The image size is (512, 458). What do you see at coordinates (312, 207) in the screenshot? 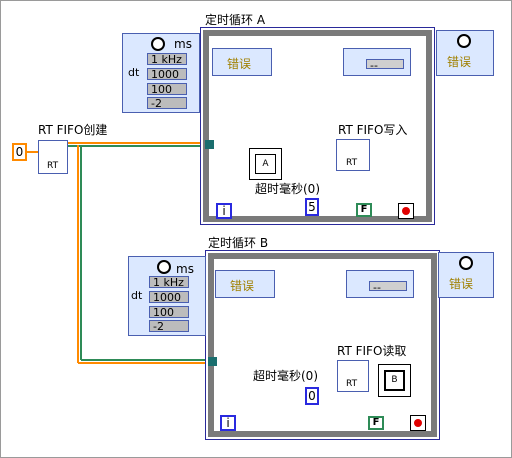
I see `loop-a-timeout-const: 5` at bounding box center [312, 207].